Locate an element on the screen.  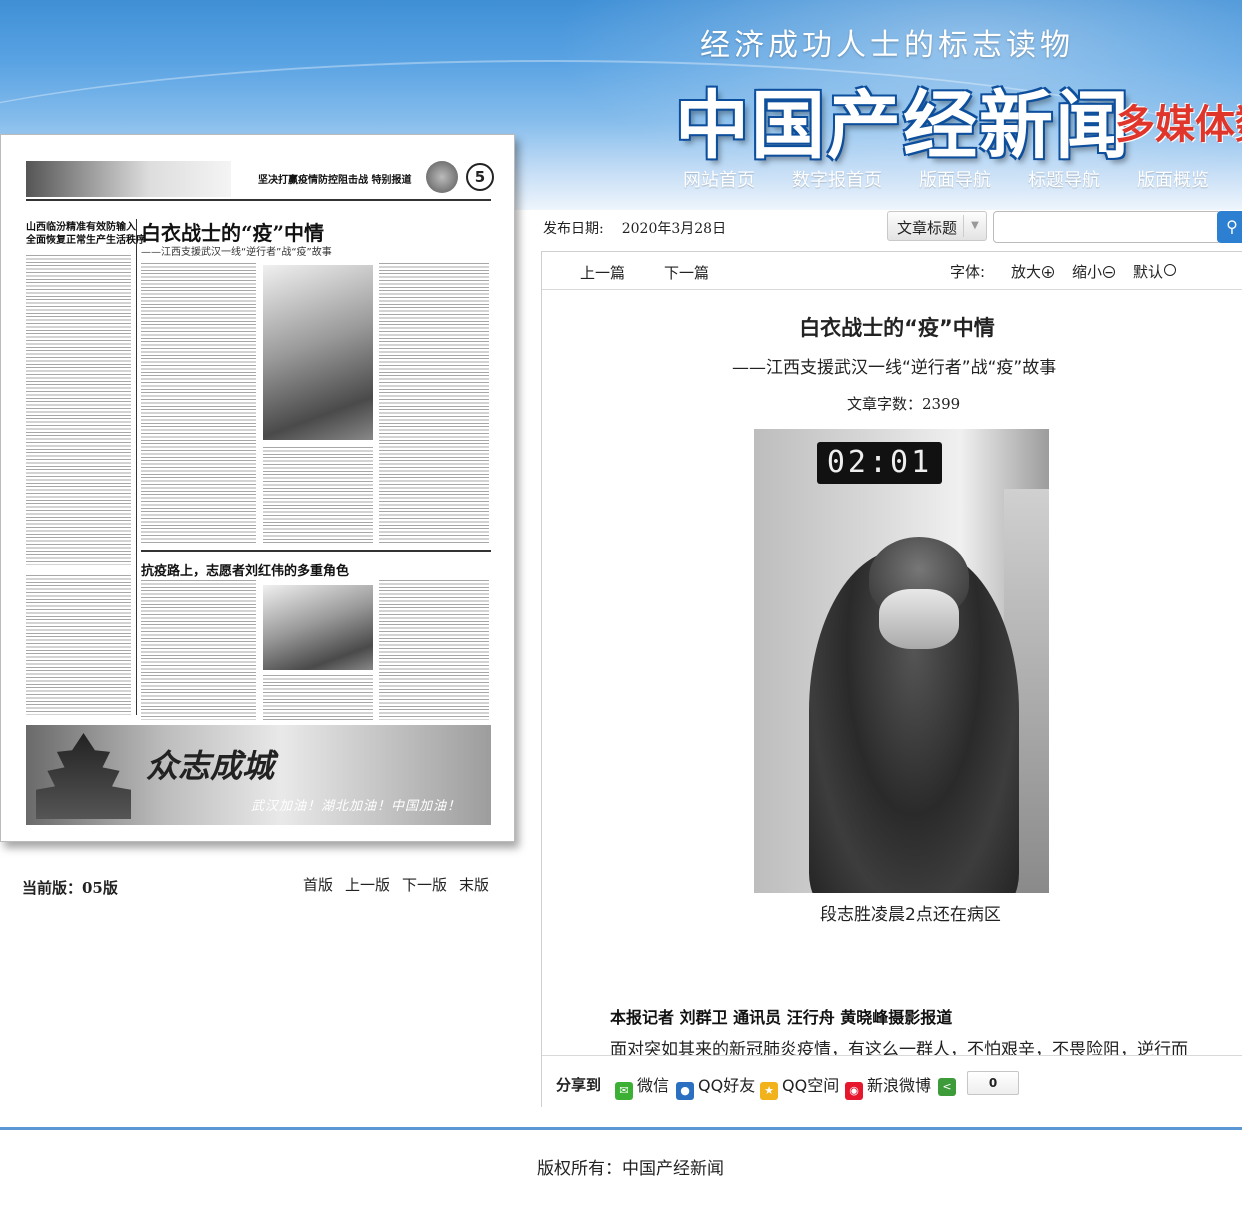
share-qzone-label: QQ空间 is located at coordinates (811, 1085).